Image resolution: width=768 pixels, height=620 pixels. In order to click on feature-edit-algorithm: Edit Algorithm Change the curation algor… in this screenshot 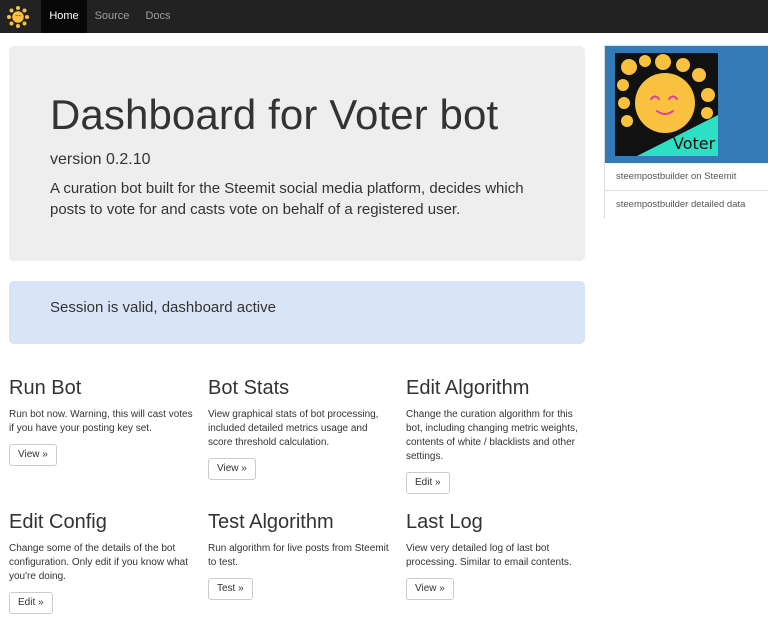, I will do `click(498, 435)`.